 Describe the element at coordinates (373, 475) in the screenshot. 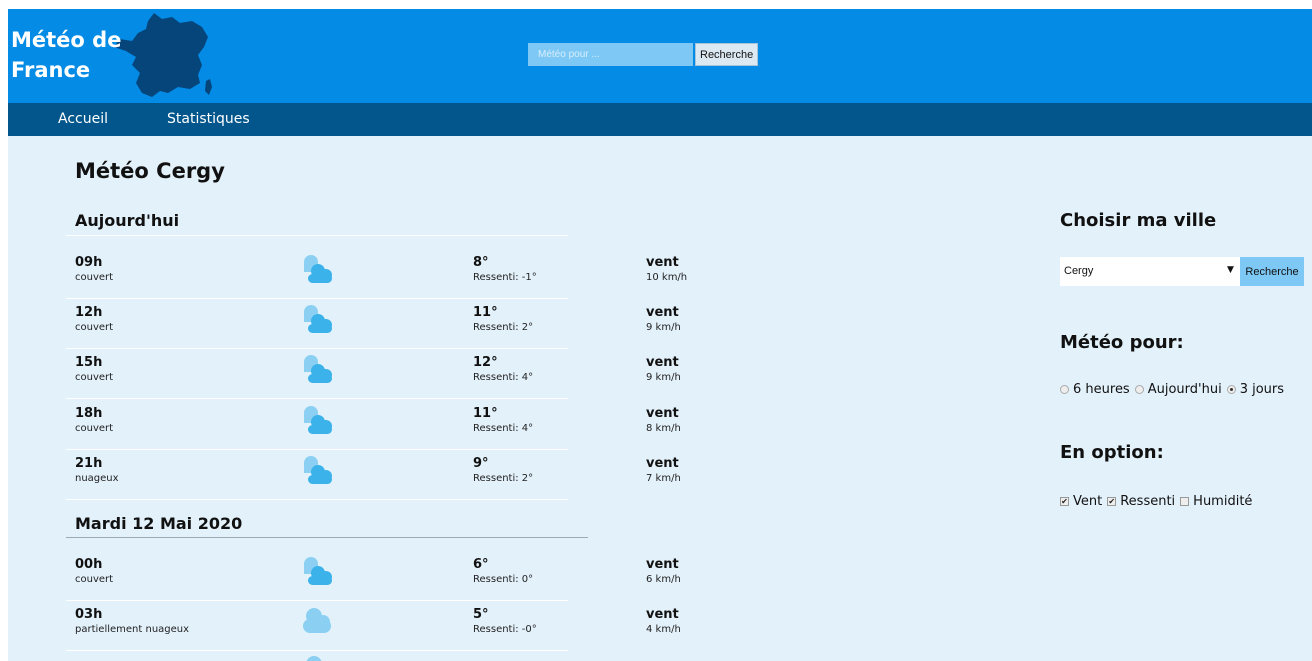

I see `forecast-row: 21h nuageux 9° Ressenti: 2° vent 7 km/h` at that location.